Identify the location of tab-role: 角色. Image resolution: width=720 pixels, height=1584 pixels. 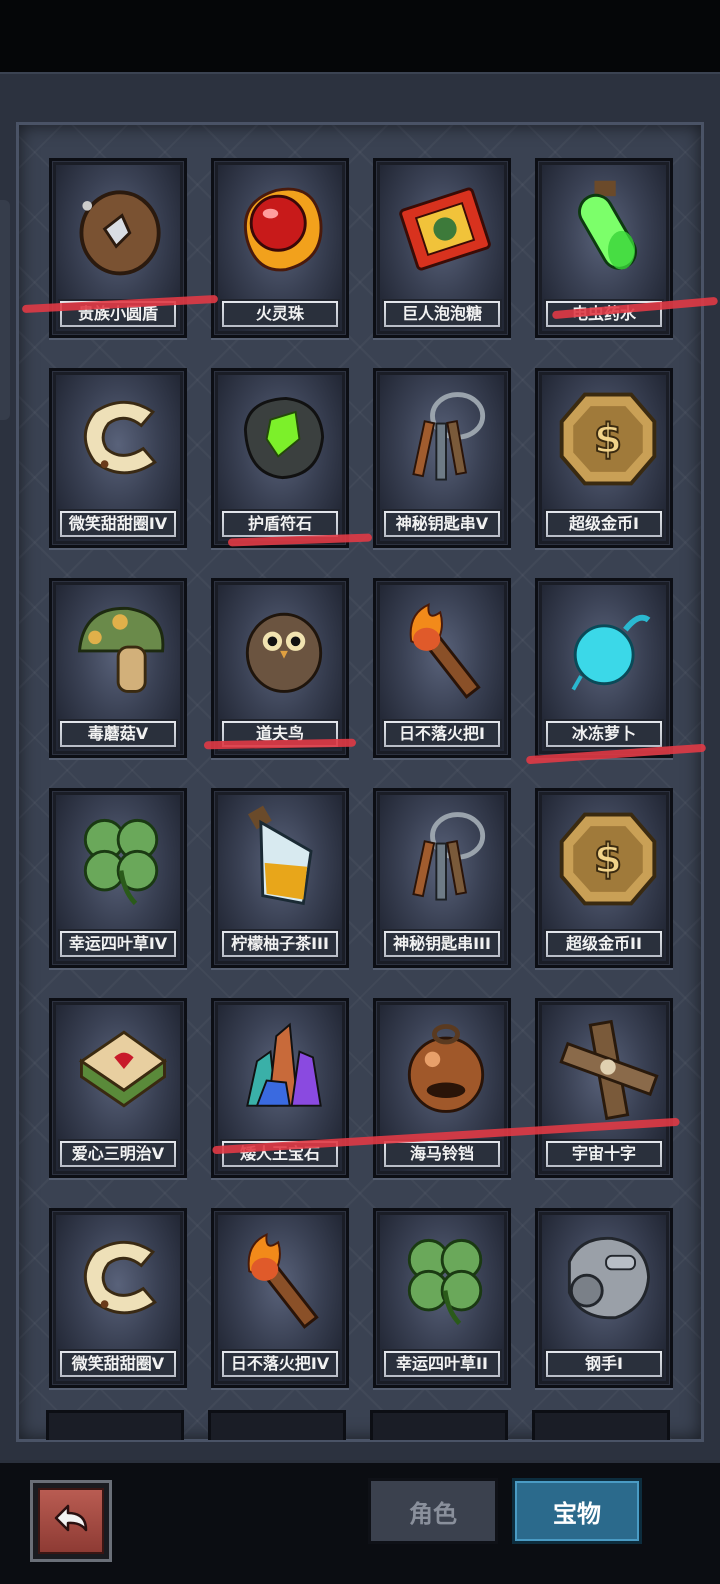
(433, 1511).